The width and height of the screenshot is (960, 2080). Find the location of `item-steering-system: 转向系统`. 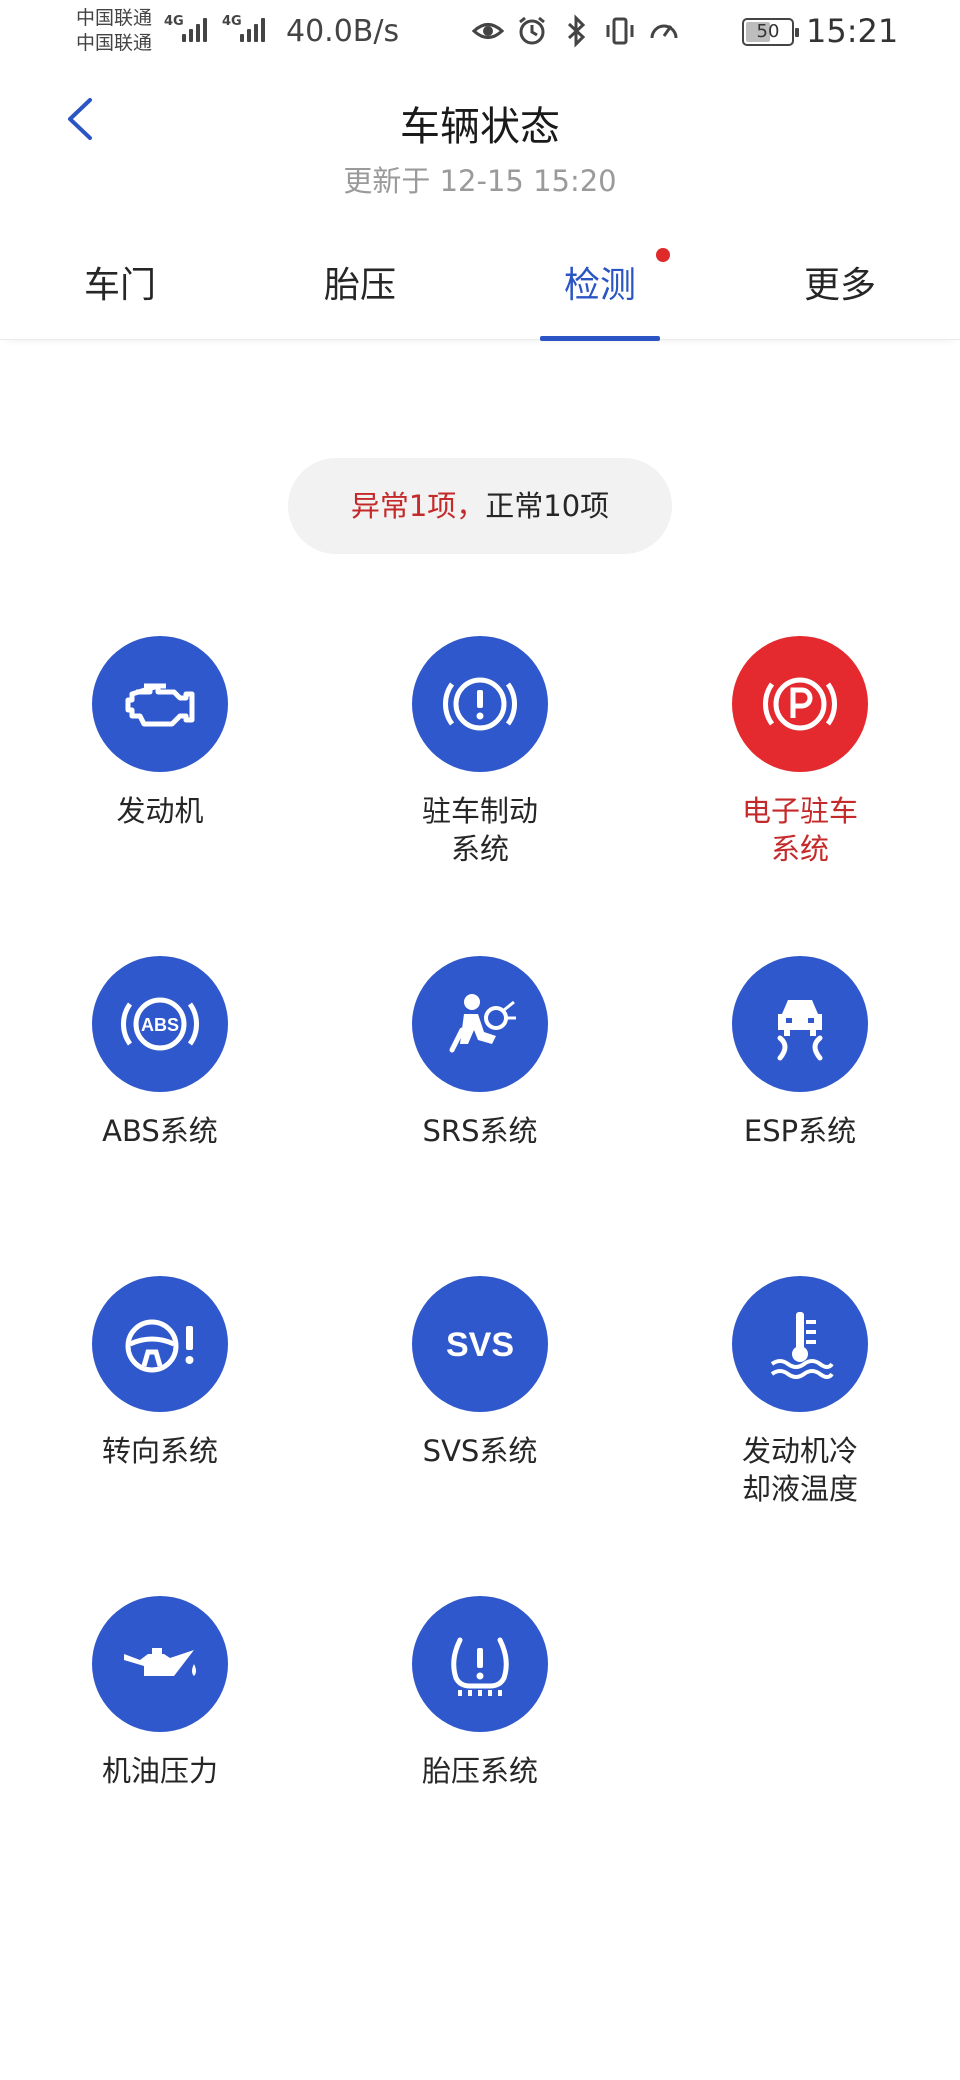

item-steering-system: 转向系统 is located at coordinates (160, 1373).